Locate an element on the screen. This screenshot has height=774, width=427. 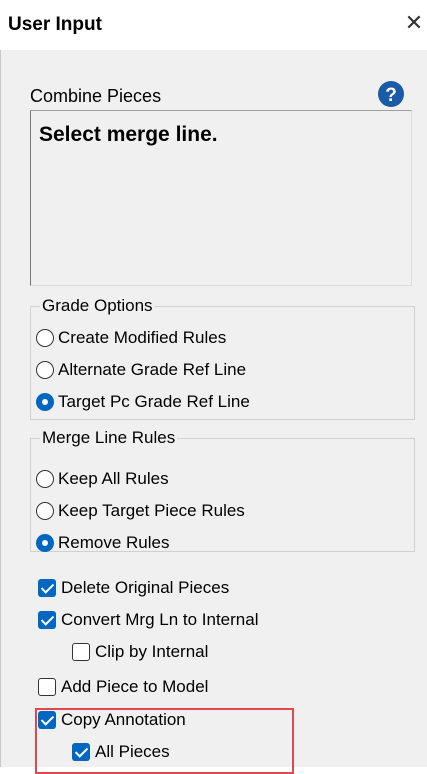
checkbox-delete-original-pieces: Delete Original Pieces is located at coordinates (133, 588).